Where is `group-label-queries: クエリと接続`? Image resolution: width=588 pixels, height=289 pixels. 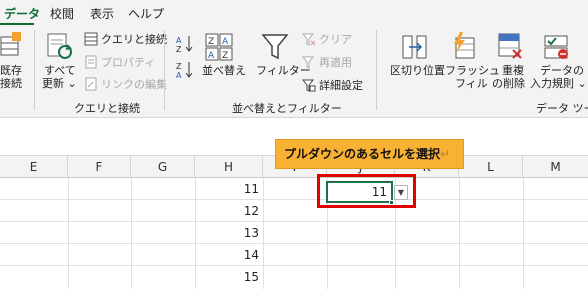 group-label-queries: クエリと接続 is located at coordinates (107, 108).